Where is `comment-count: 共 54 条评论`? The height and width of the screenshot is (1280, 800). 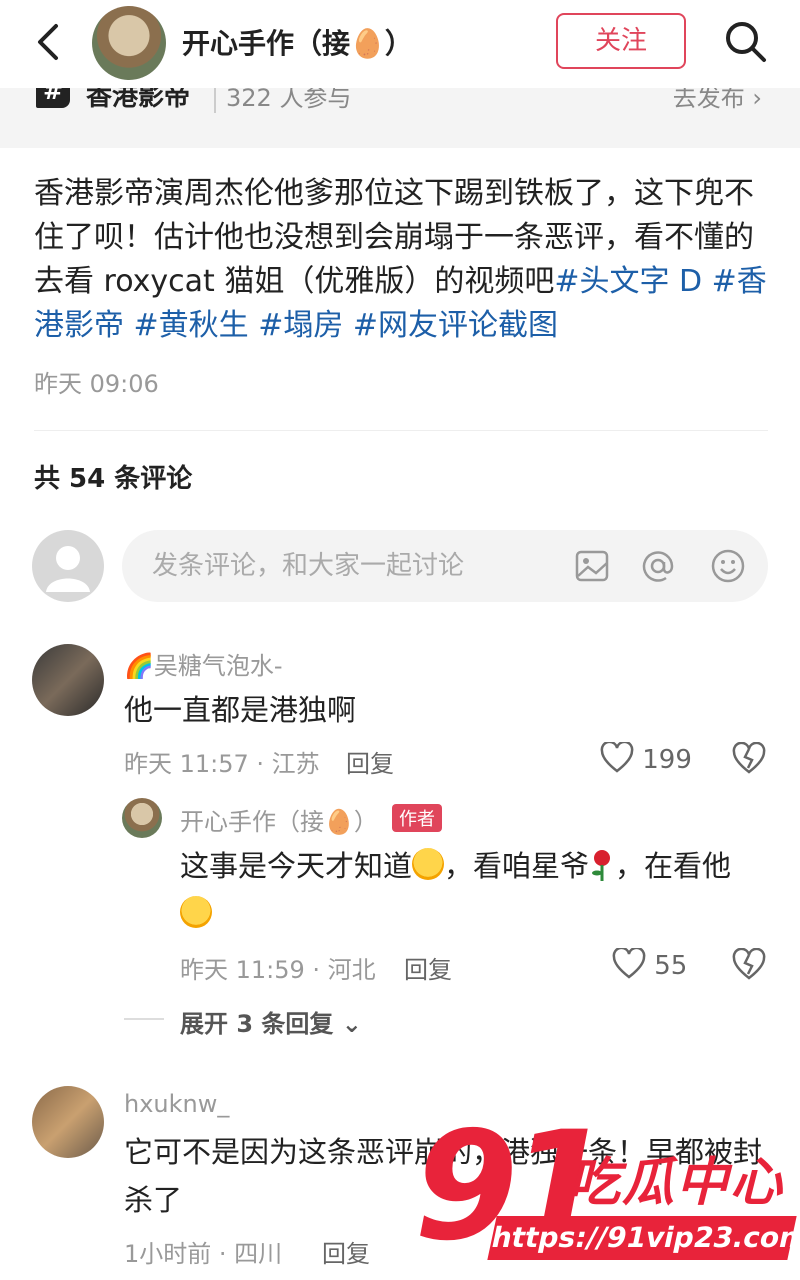
comment-count: 共 54 条评论 is located at coordinates (113, 479).